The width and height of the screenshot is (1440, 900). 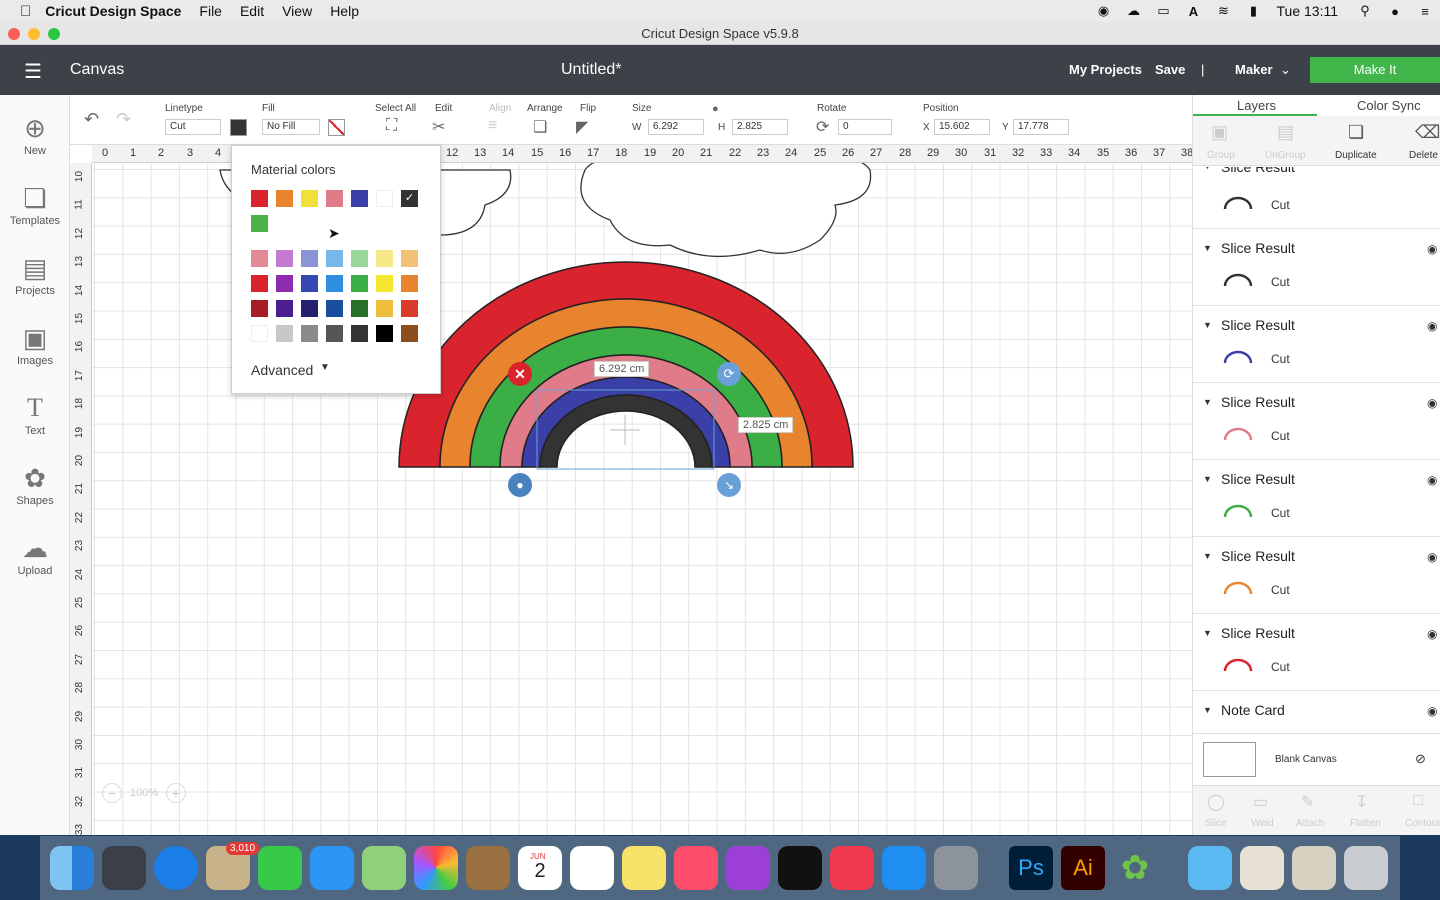 What do you see at coordinates (488, 868) in the screenshot?
I see `contacts-icon` at bounding box center [488, 868].